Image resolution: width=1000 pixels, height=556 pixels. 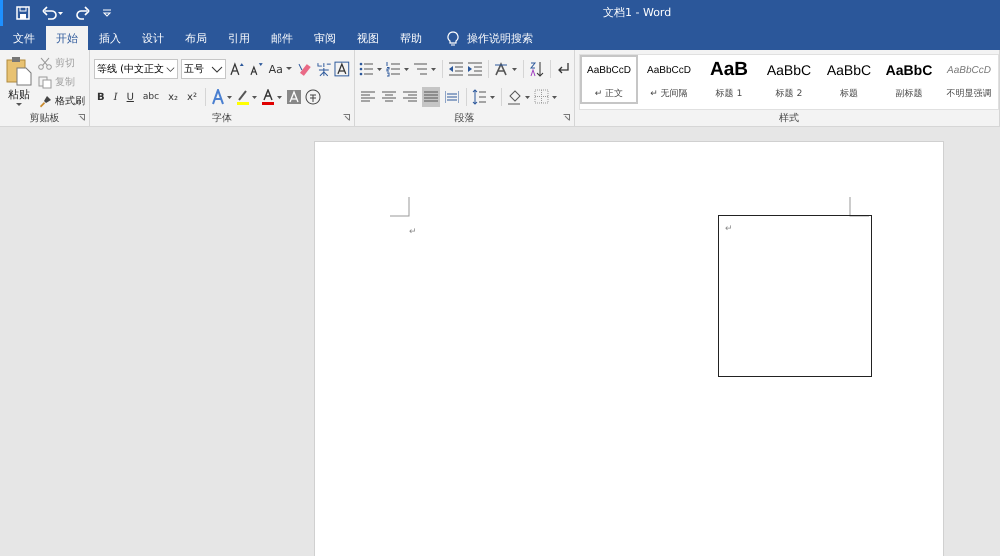 I want to click on multilevel-list-icon, so click(x=425, y=69).